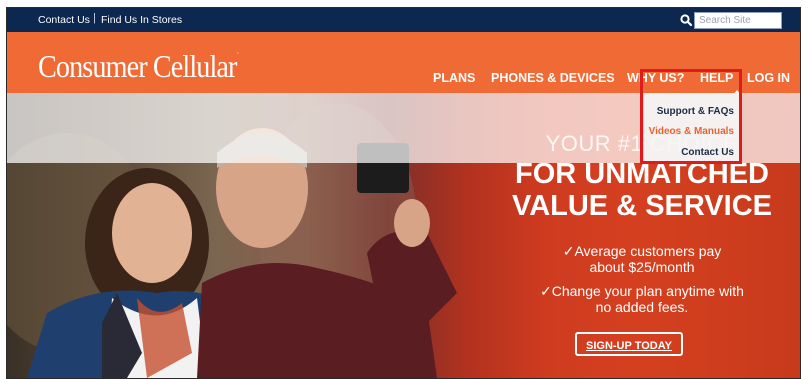 The width and height of the screenshot is (812, 379). Describe the element at coordinates (454, 78) in the screenshot. I see `nav-plans: PLANS` at that location.